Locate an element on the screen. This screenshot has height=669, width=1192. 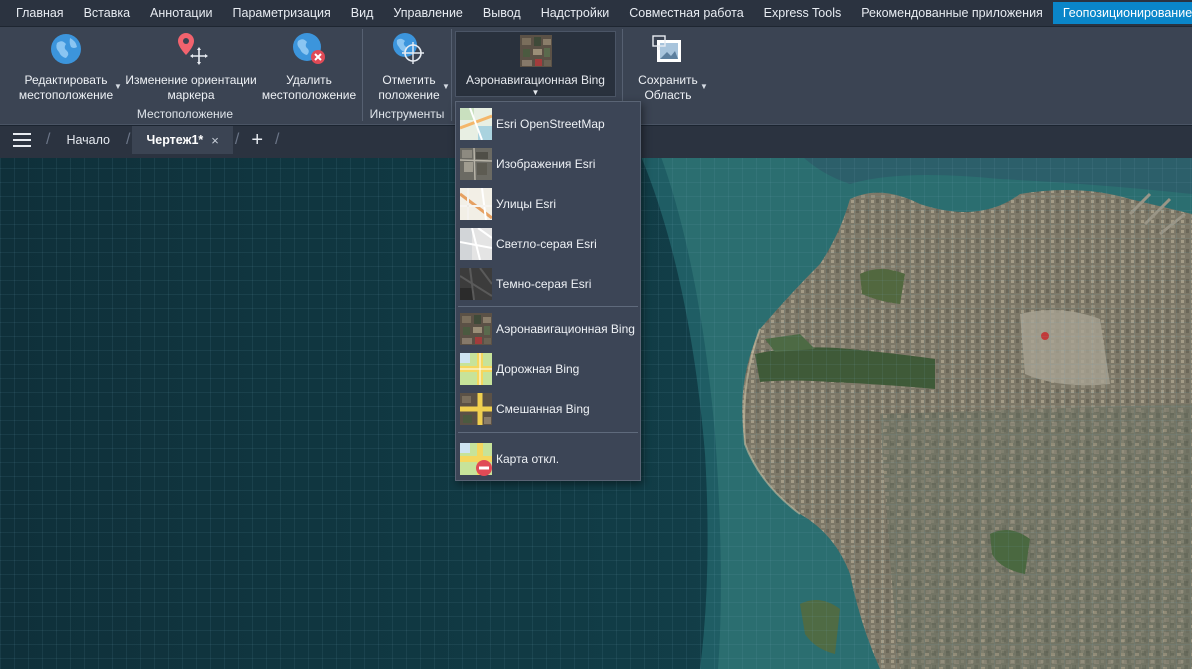
globe-icon is located at coordinates (66, 49).